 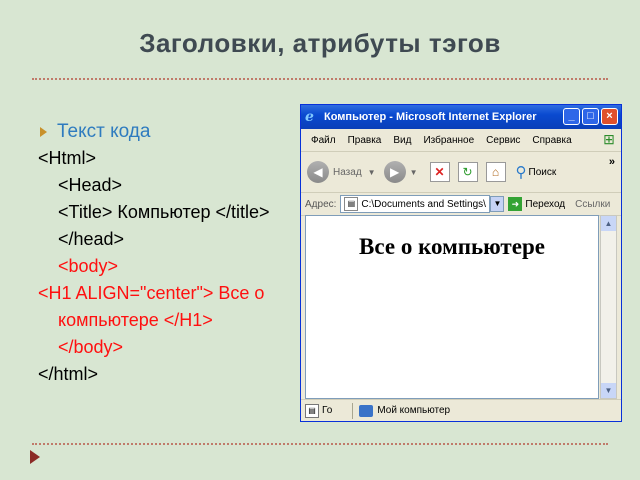 I want to click on window-title: Компьютер - Microsoft Internet Explorer, so click(x=430, y=117).